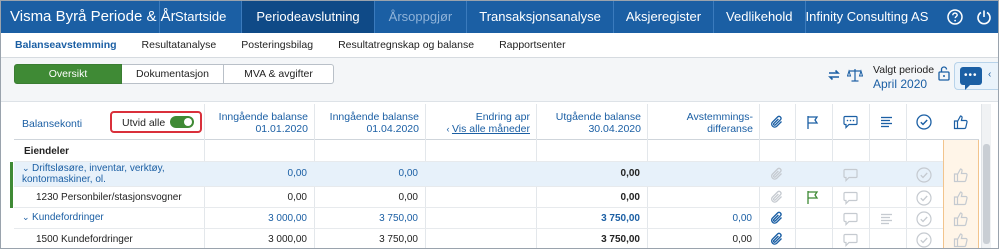 This screenshot has width=999, height=249. I want to click on attachment-header-icon, so click(777, 124).